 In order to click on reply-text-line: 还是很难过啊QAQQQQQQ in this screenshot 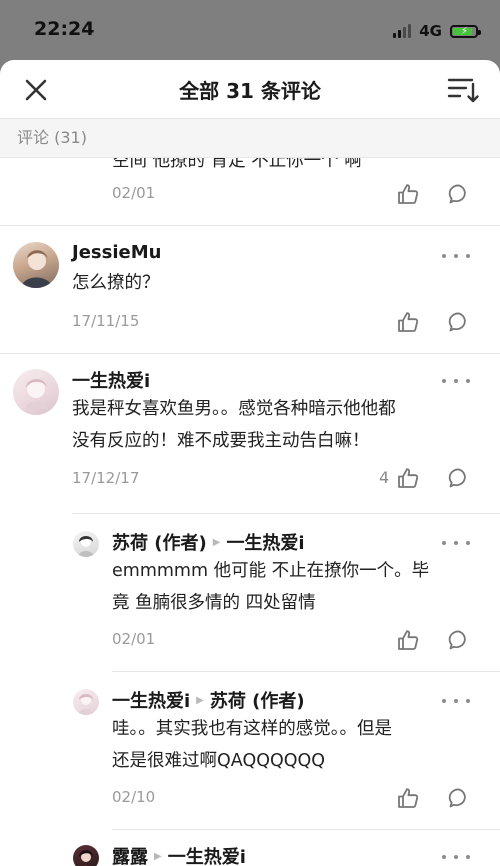, I will do `click(219, 761)`.